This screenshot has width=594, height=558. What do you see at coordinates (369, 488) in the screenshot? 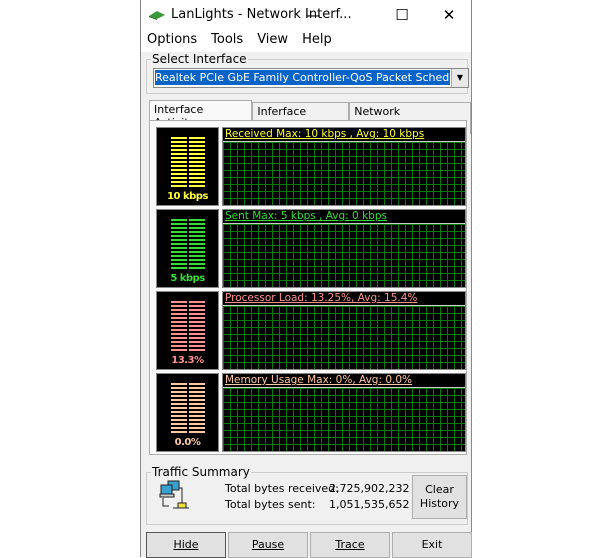
I see `received-value: 2,725,902,232` at bounding box center [369, 488].